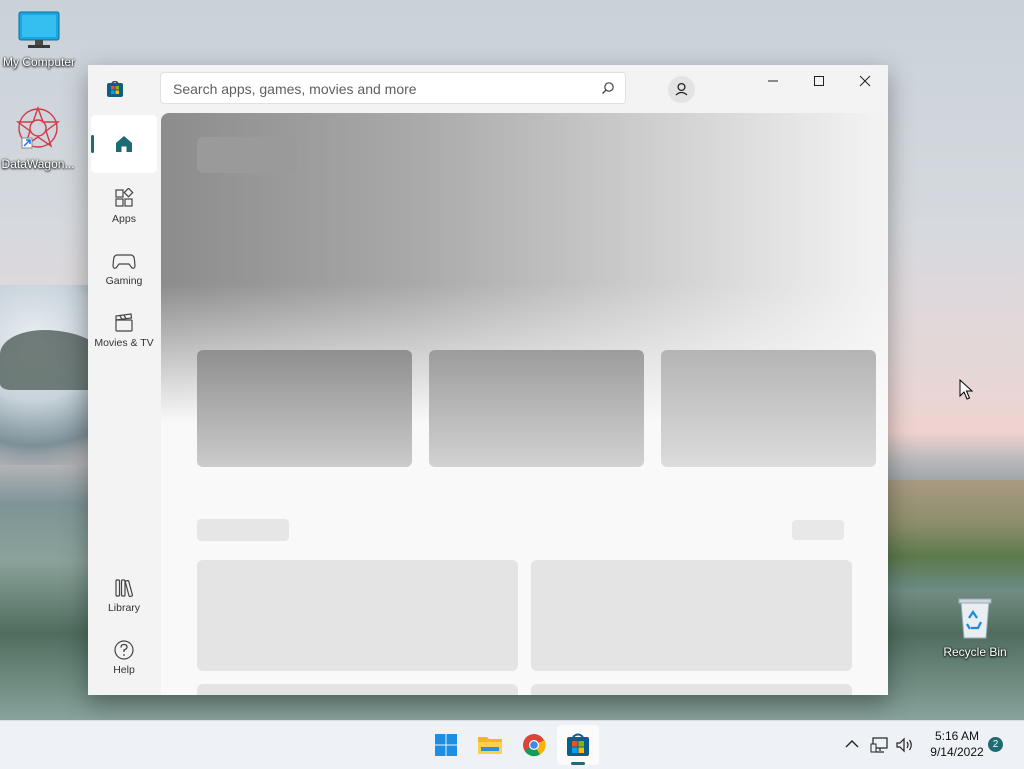 The height and width of the screenshot is (769, 1024). I want to click on clock: 5:16 AM 9/14/2022, so click(957, 744).